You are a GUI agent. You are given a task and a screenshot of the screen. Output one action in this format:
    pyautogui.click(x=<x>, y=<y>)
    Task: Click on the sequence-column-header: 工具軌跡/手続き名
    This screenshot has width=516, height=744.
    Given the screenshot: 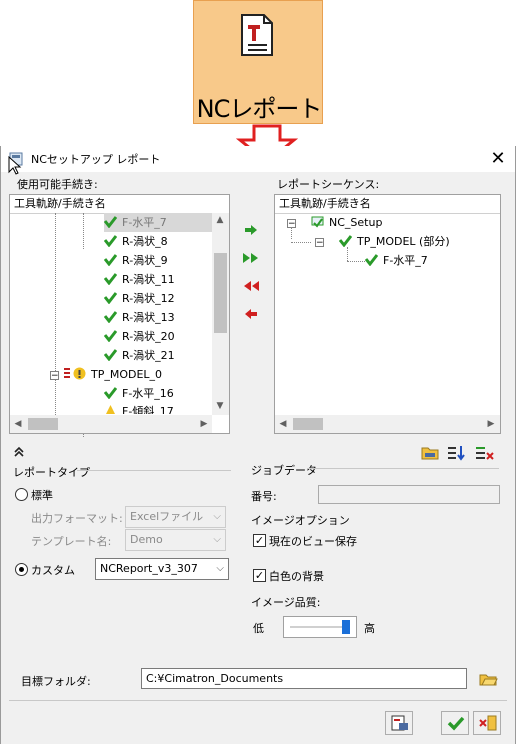 What is the action you would take?
    pyautogui.click(x=387, y=204)
    